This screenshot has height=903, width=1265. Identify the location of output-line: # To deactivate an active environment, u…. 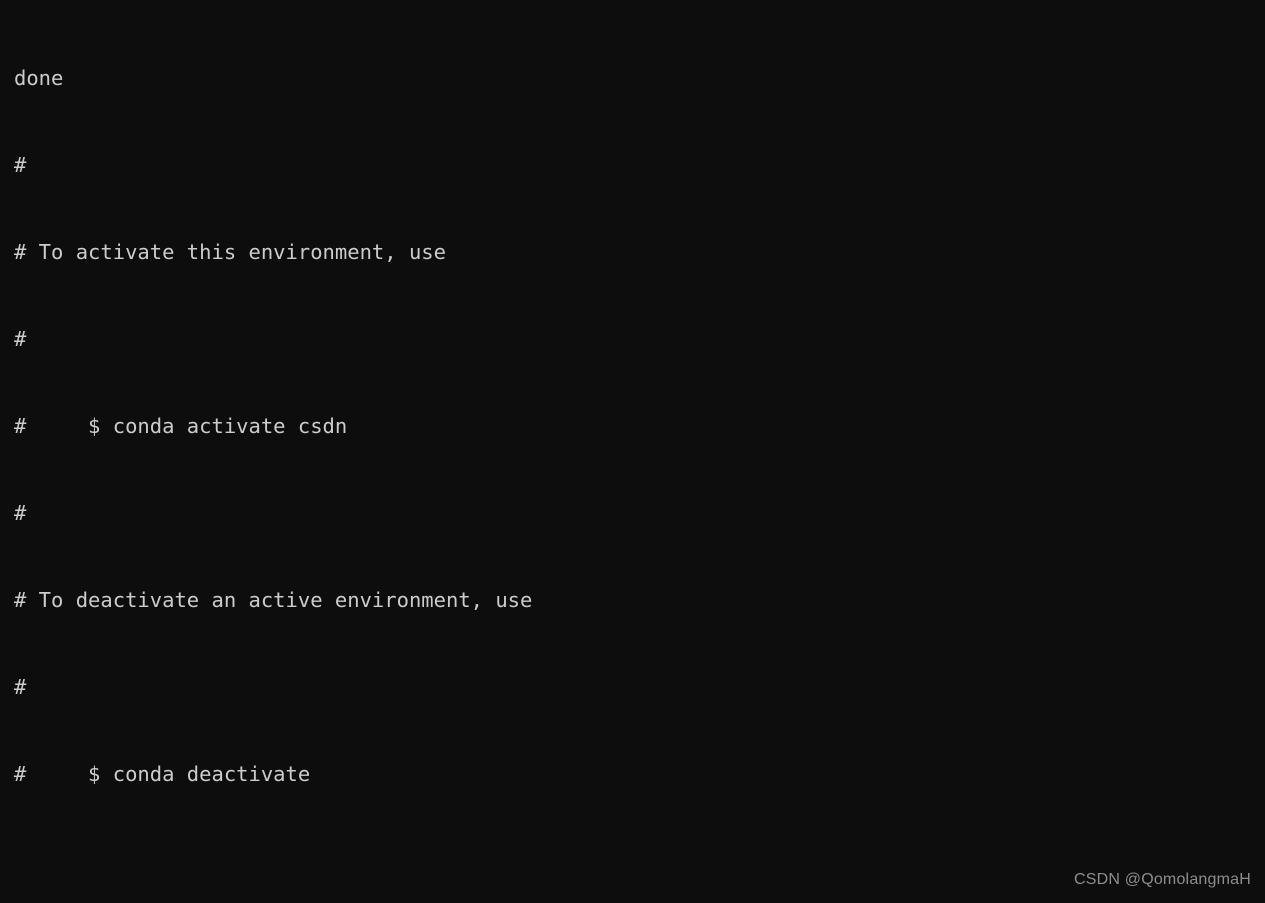
(273, 600).